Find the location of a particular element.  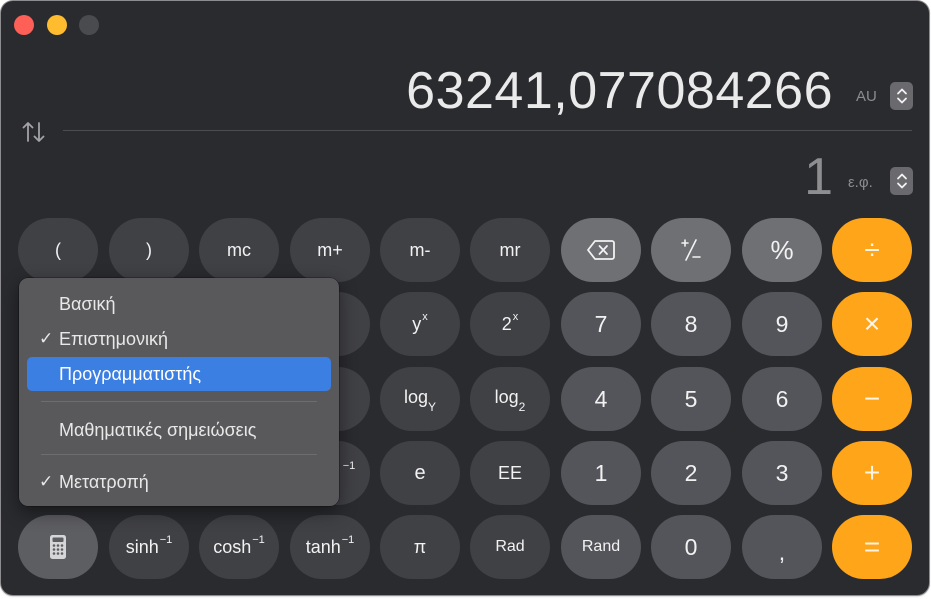

button-label: π is located at coordinates (420, 546).